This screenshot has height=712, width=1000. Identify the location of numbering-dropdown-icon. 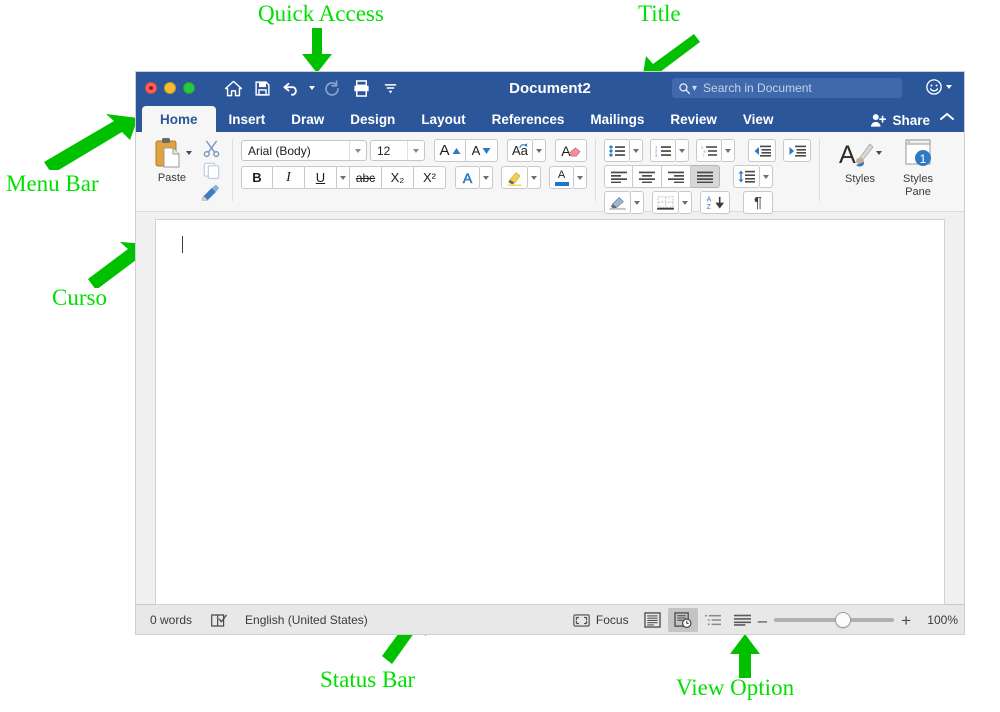
(682, 150).